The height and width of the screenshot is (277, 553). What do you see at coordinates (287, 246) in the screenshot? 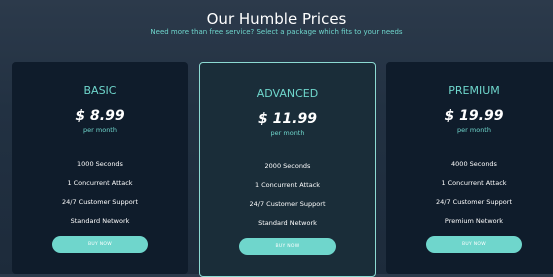
I see `buy-now-button-advanced: BUY NOW` at bounding box center [287, 246].